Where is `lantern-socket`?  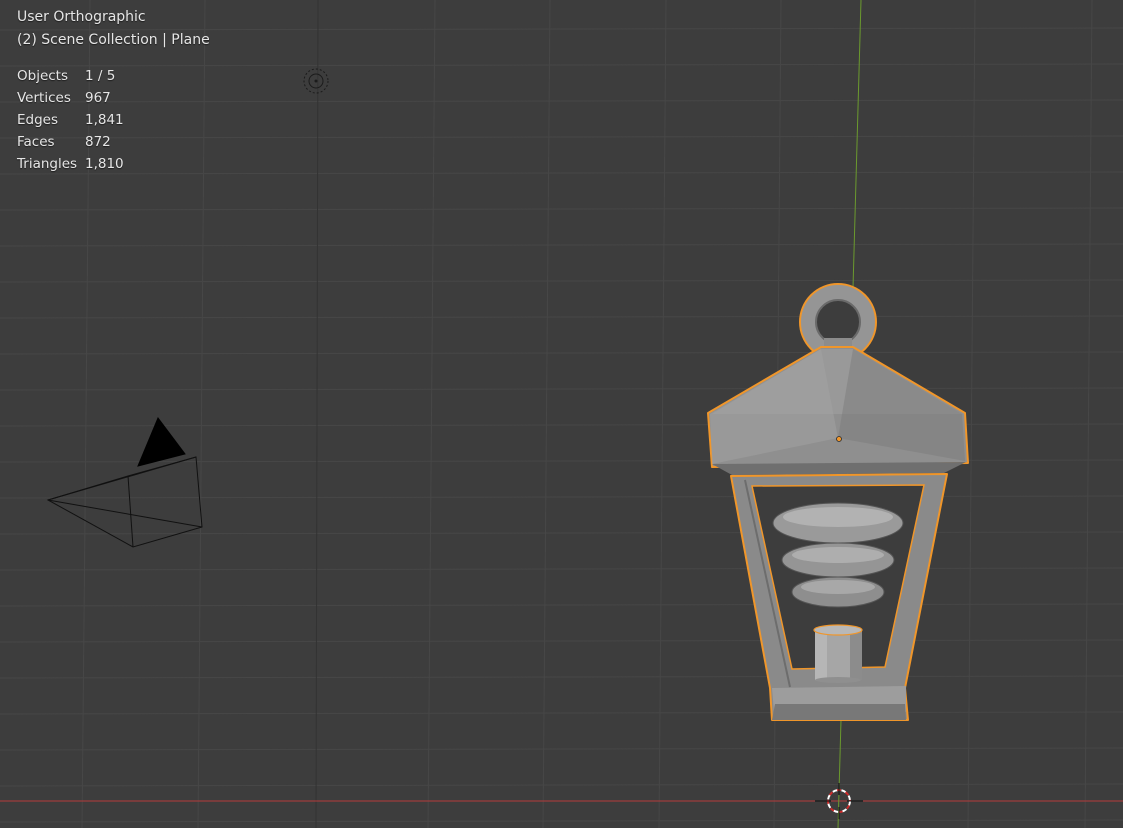 lantern-socket is located at coordinates (838, 653).